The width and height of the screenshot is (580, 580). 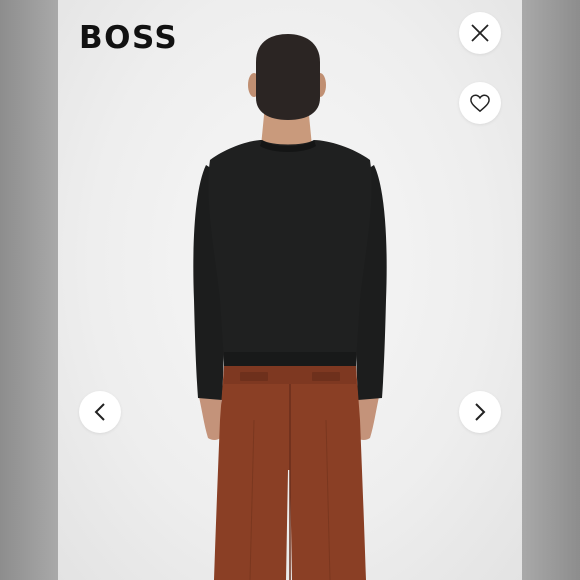 I want to click on chevron-right-icon, so click(x=480, y=412).